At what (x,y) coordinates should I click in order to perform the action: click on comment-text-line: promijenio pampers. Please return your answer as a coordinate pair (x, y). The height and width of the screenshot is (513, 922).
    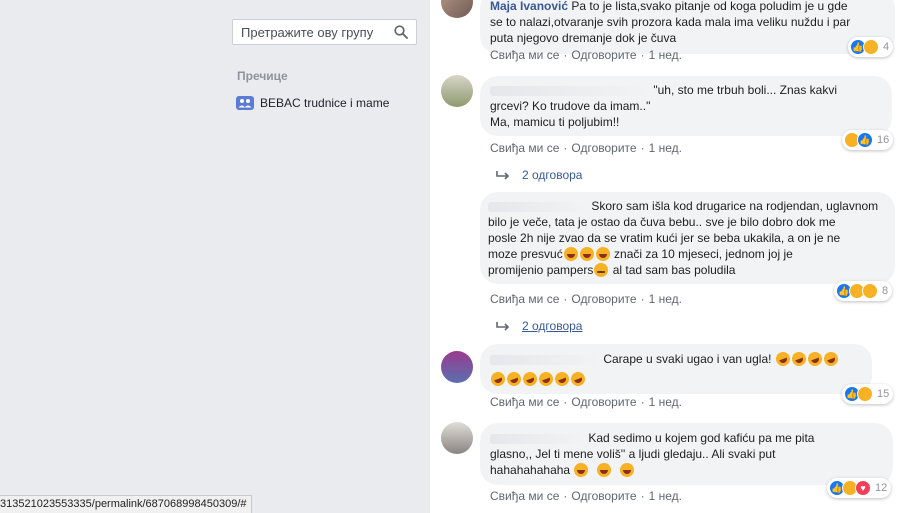
    Looking at the image, I should click on (541, 270).